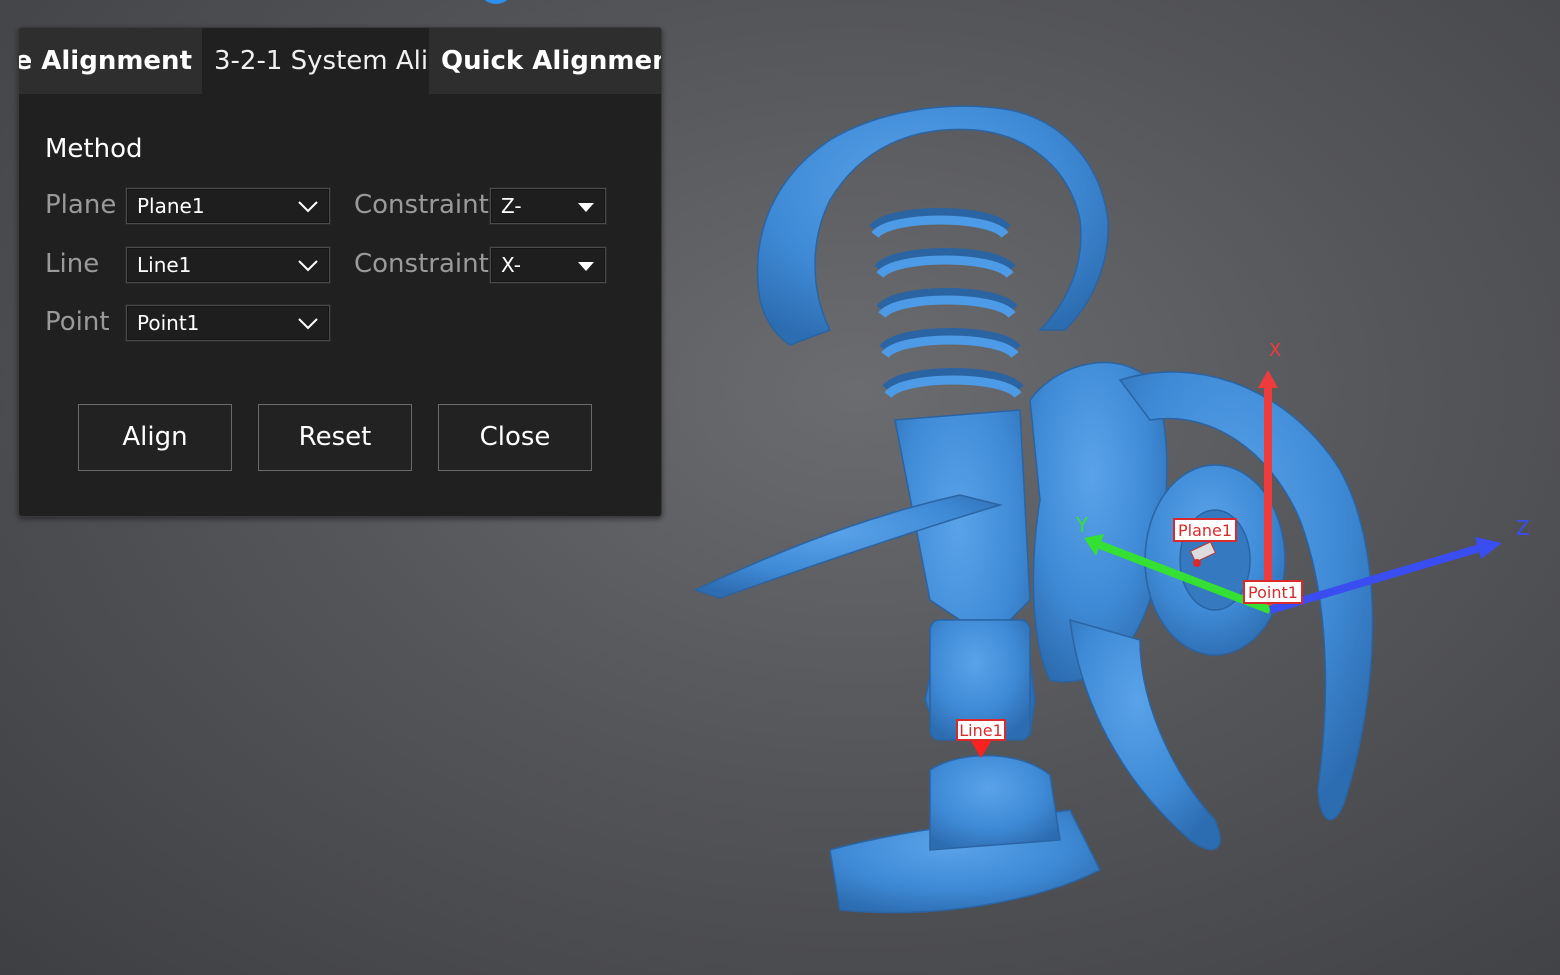 The height and width of the screenshot is (975, 1560). I want to click on line-marker: Line1, so click(981, 738).